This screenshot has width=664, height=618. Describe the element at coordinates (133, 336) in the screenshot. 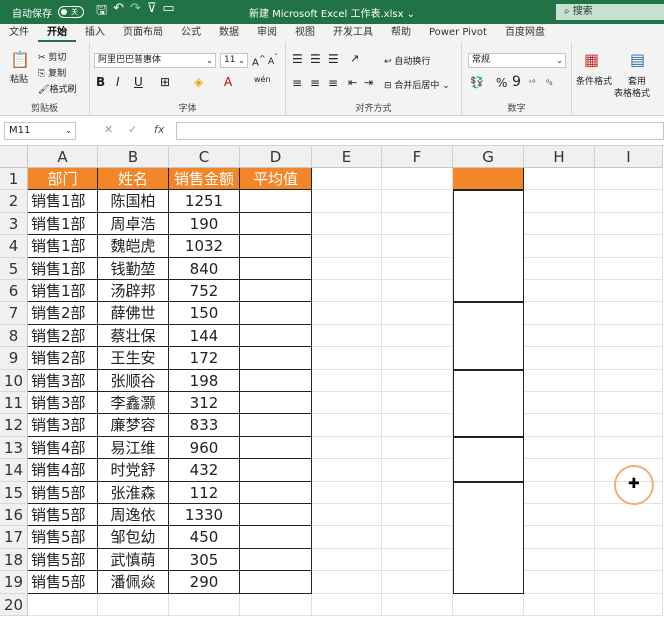

I see `name-cell: 蔡壮保` at that location.